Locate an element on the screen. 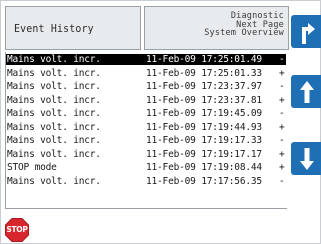  scroll-up-button is located at coordinates (306, 91).